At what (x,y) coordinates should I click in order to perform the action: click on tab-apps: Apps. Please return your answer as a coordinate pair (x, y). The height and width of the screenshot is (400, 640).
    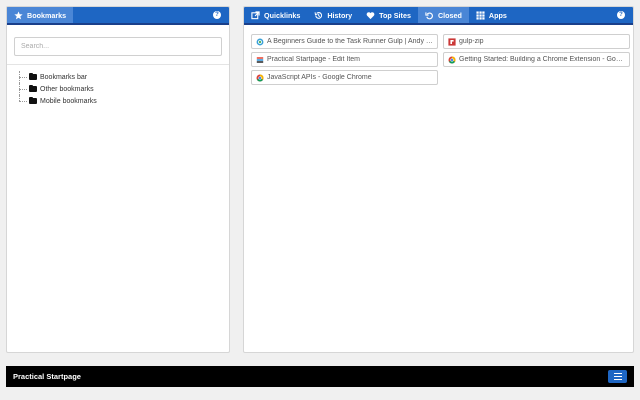
    Looking at the image, I should click on (491, 15).